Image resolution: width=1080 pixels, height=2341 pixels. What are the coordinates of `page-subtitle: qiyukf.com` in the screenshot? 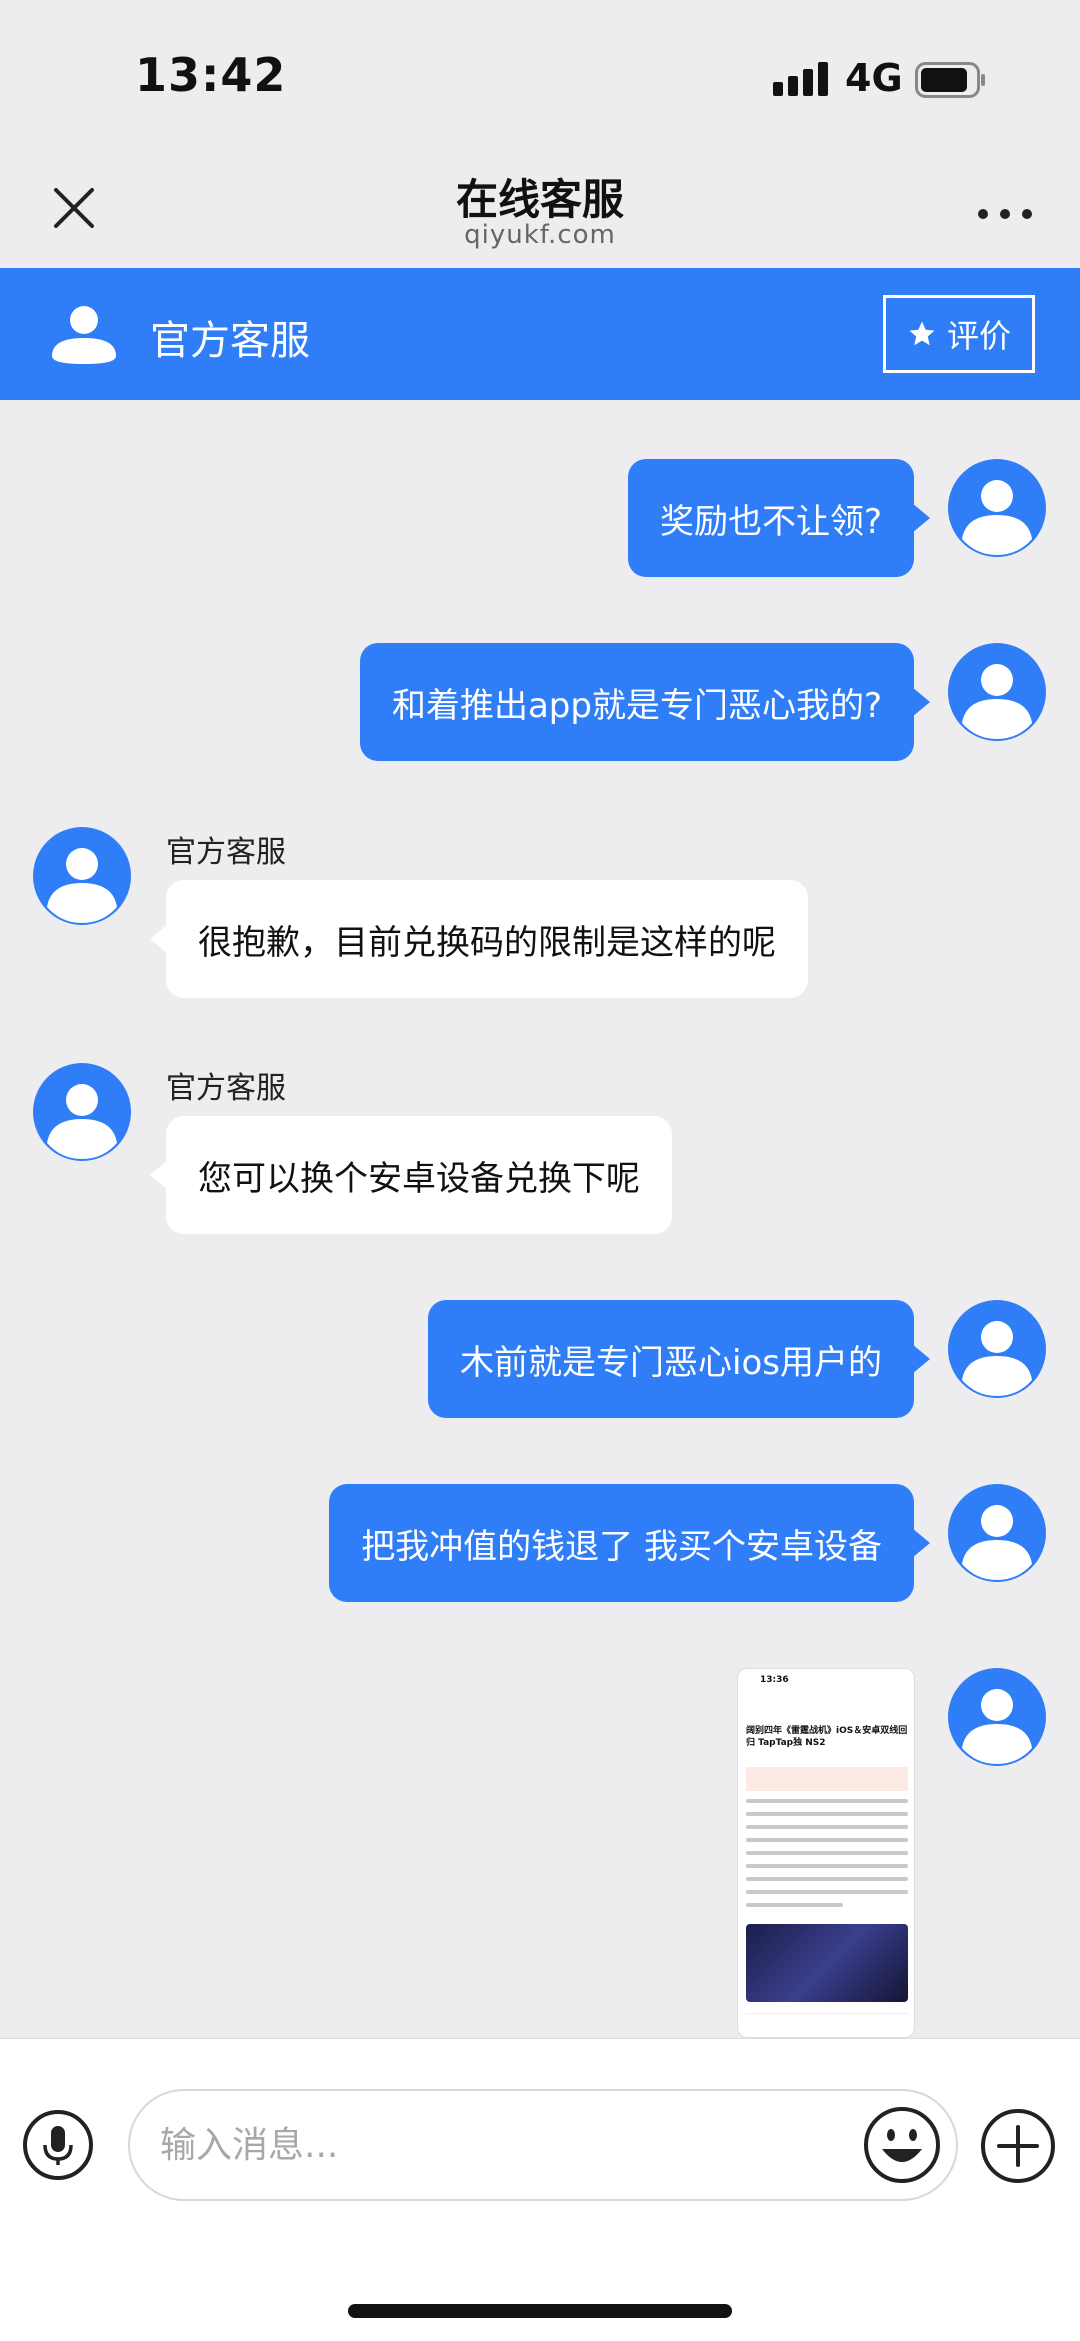 It's located at (540, 235).